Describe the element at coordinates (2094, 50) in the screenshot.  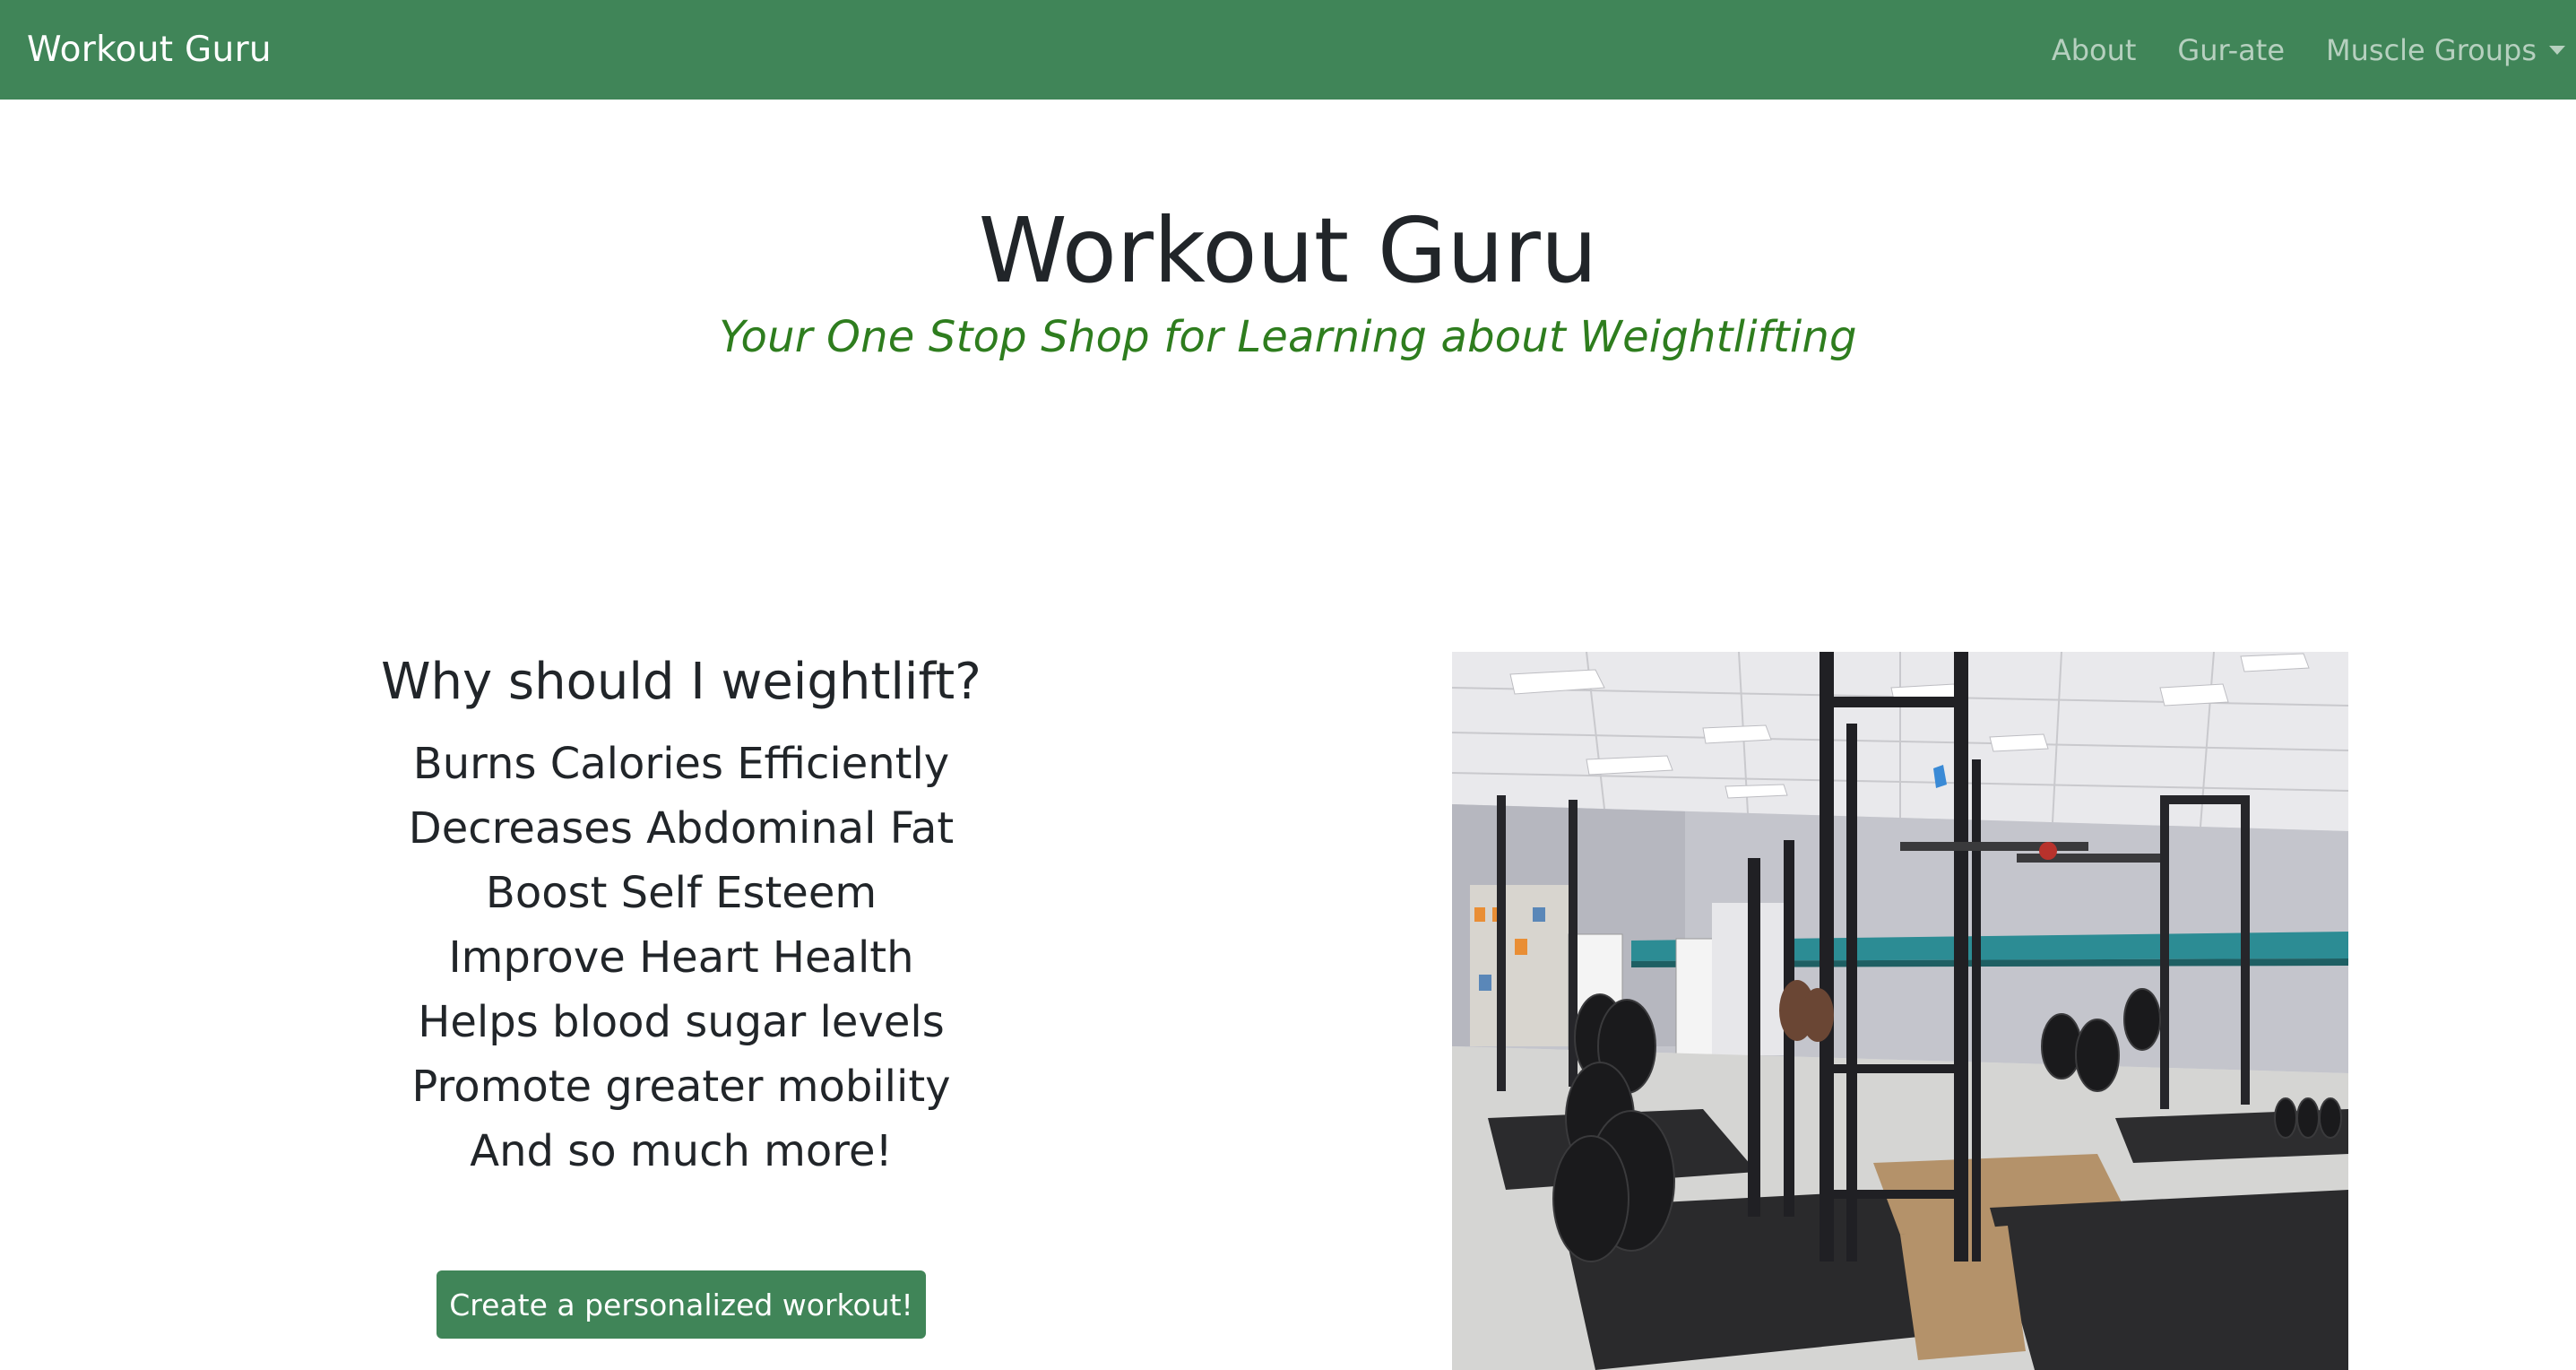
I see `nav-link-about: About` at that location.